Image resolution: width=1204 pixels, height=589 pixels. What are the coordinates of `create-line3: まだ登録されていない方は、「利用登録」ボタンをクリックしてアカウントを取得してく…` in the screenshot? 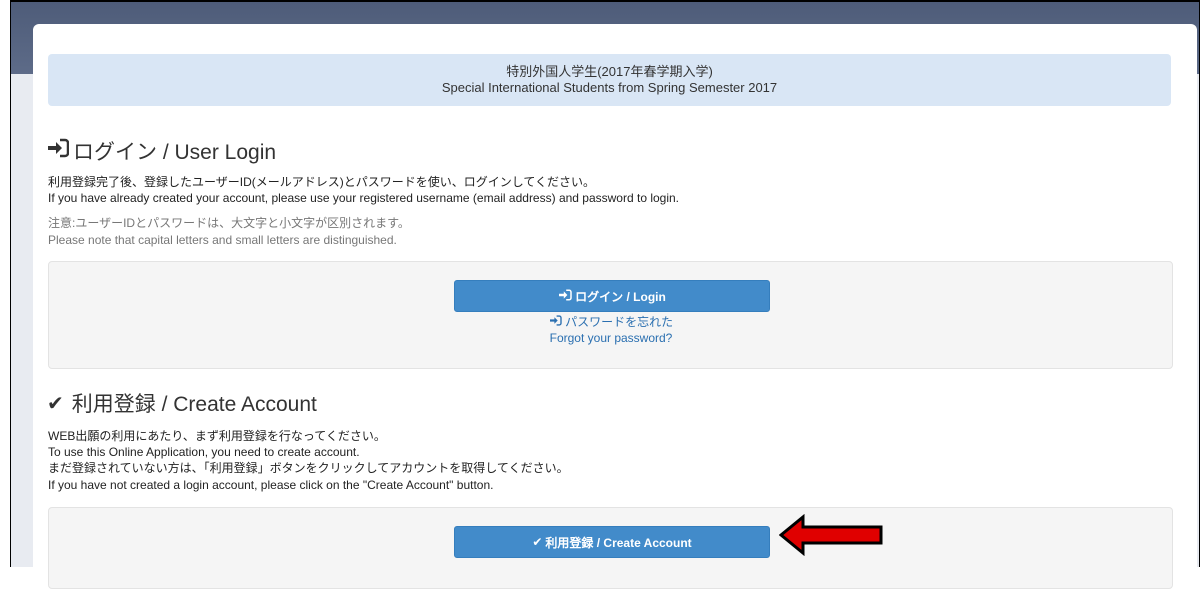 It's located at (308, 468).